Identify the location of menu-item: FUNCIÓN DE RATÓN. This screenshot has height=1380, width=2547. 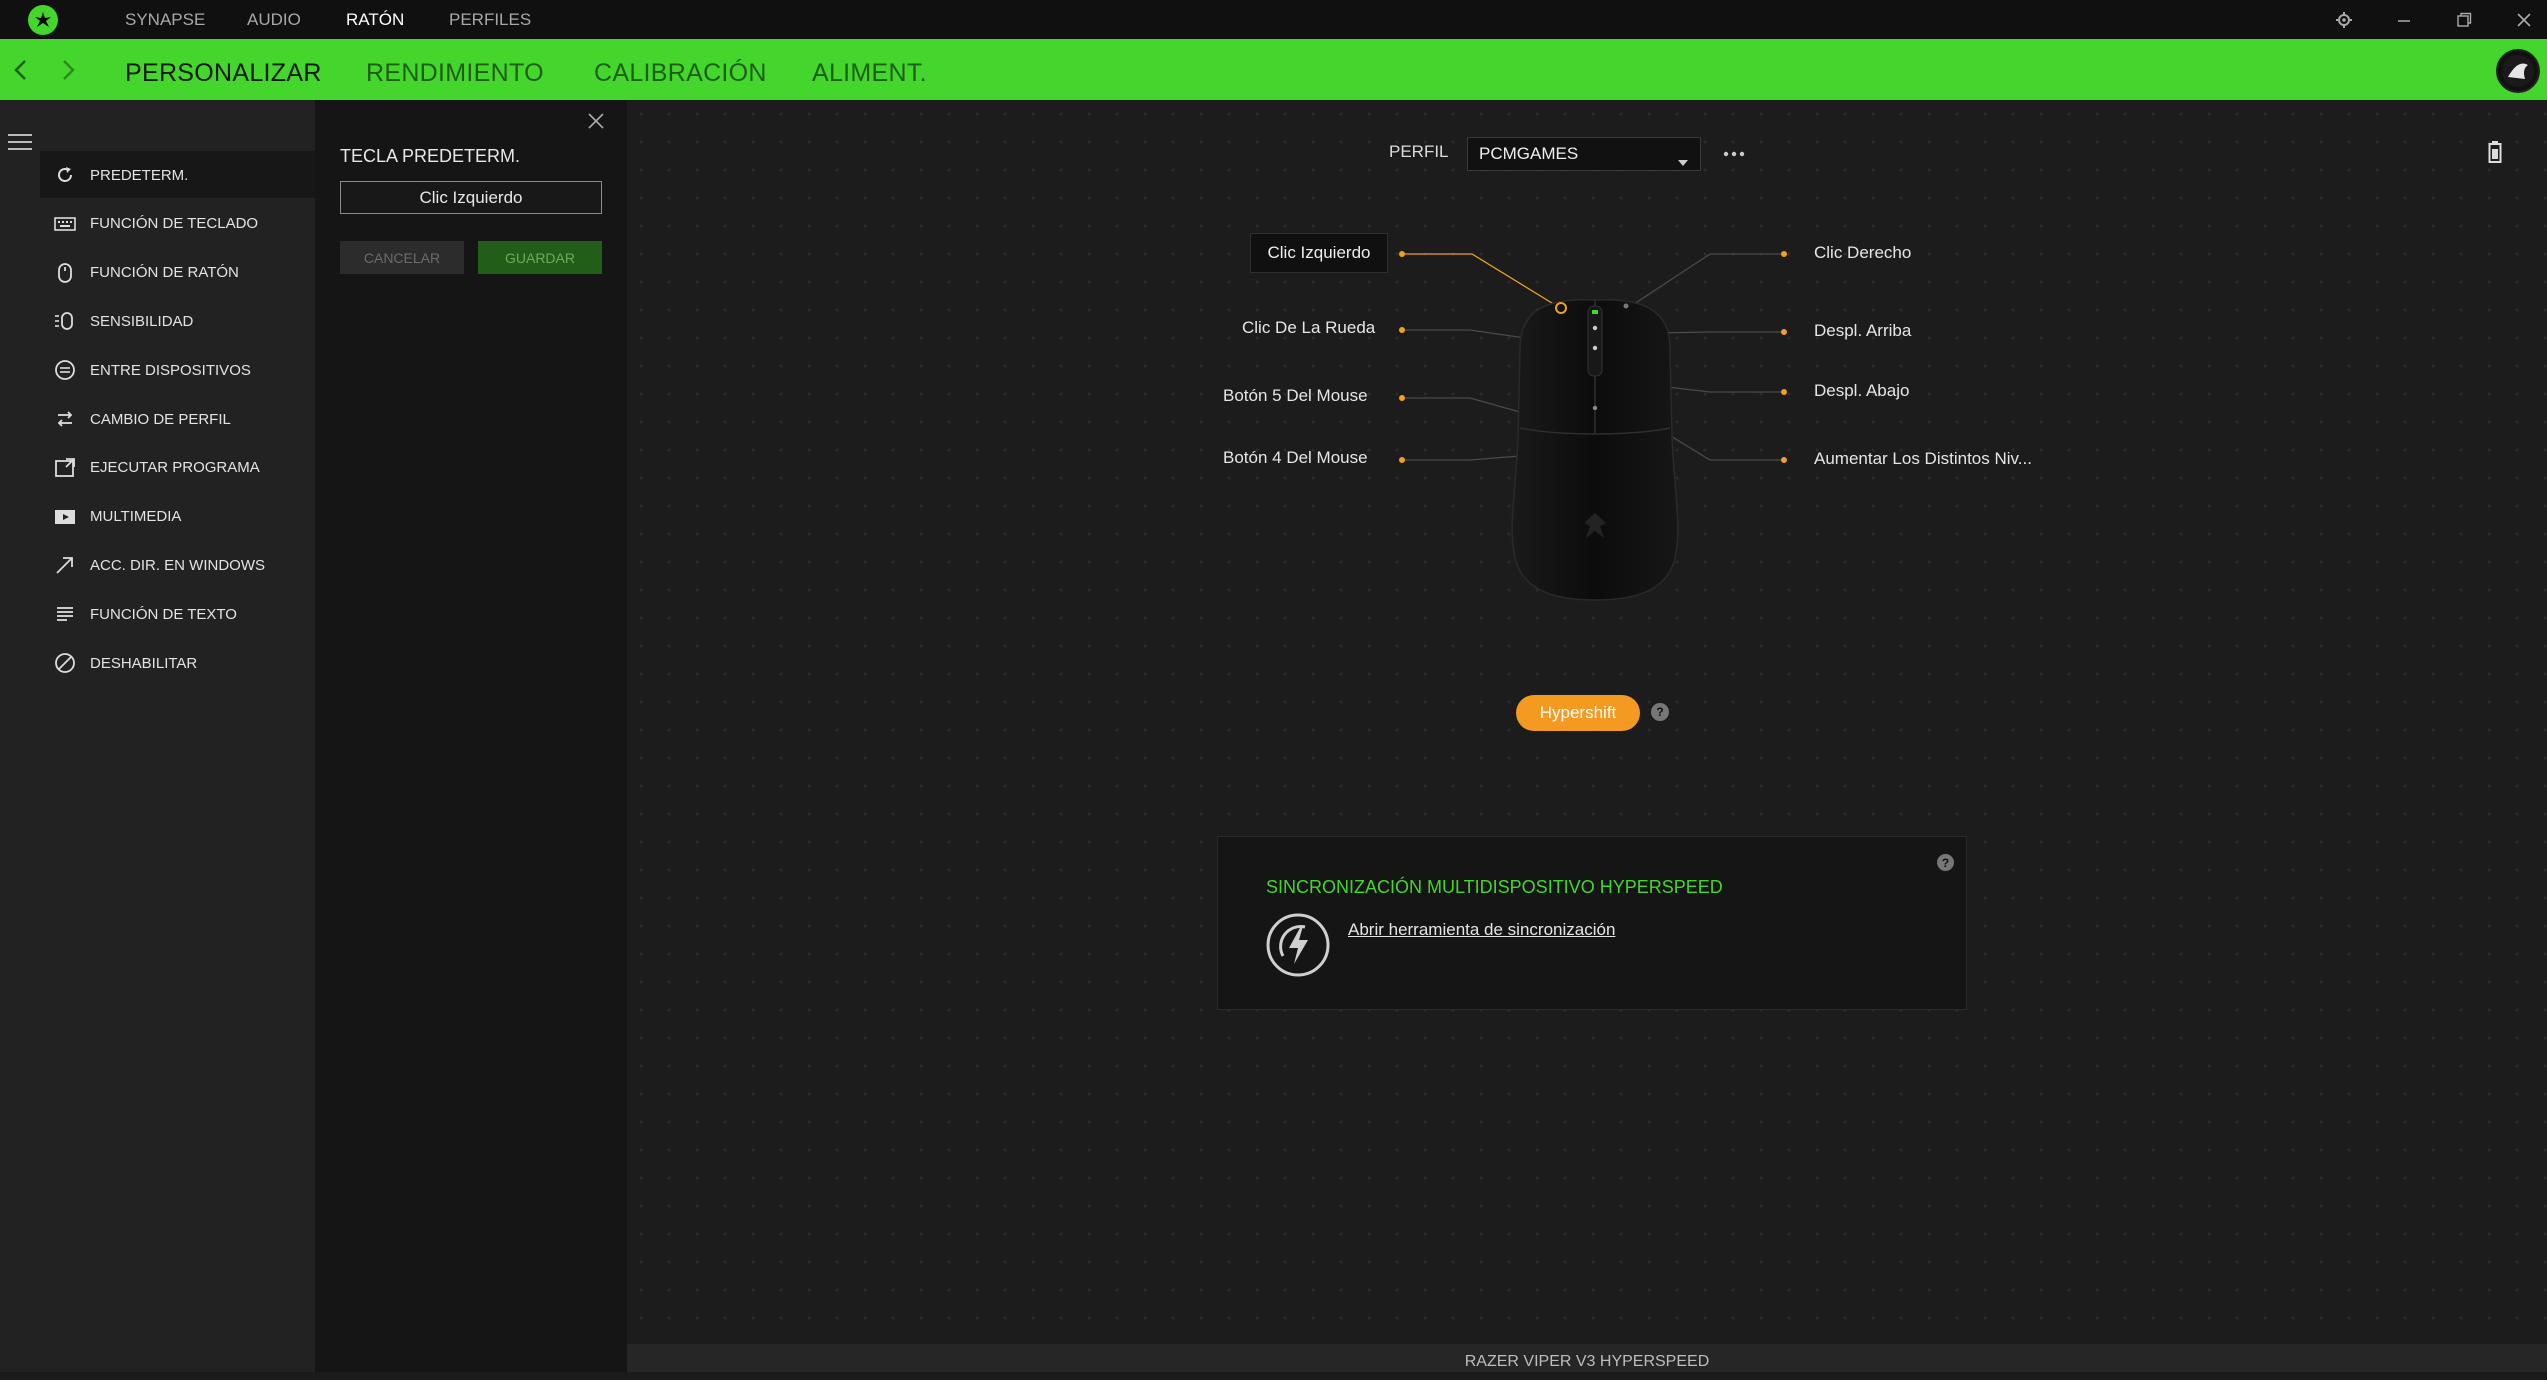
(177, 273).